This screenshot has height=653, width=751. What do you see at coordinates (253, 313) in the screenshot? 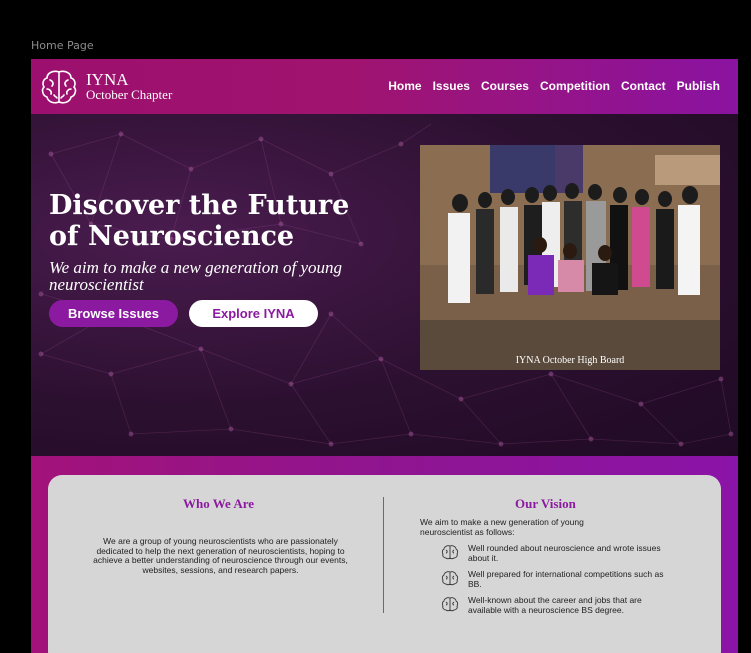
I see `explore-iyna-button: Explore IYNA` at bounding box center [253, 313].